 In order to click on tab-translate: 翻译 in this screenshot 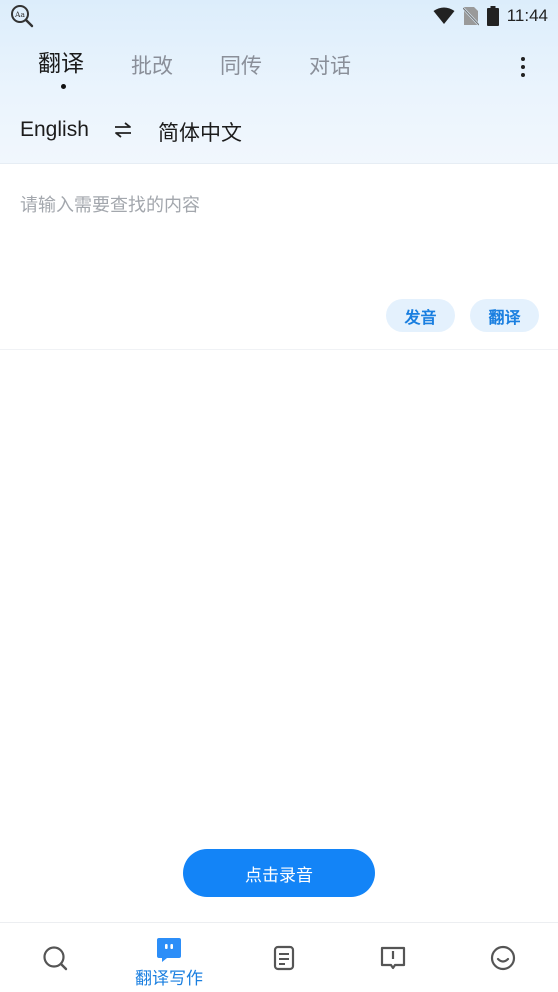, I will do `click(61, 61)`.